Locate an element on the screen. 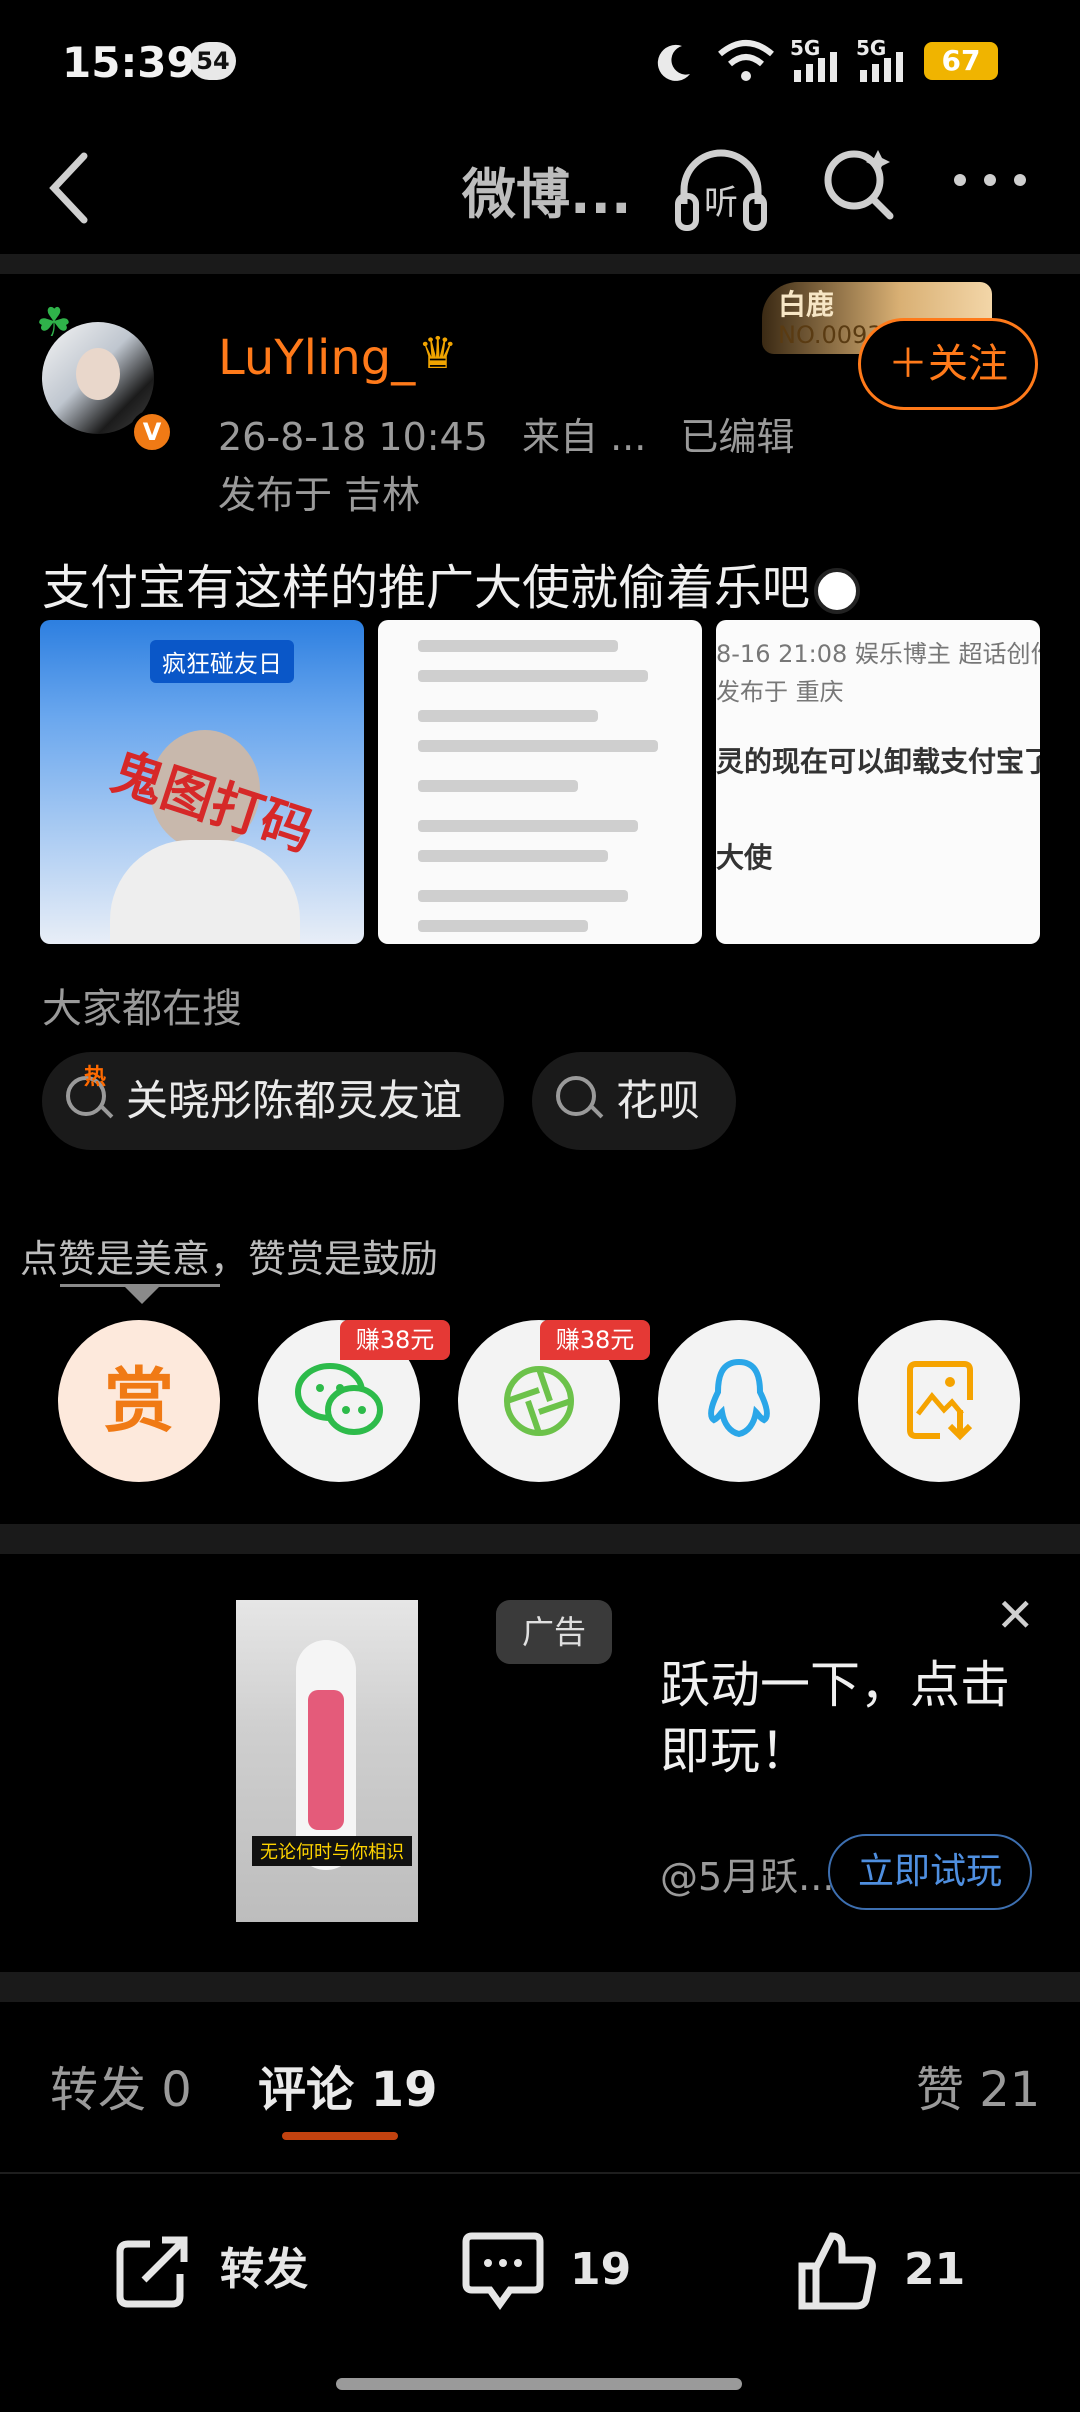 The width and height of the screenshot is (1080, 2412). tab-likes: 赞 21 is located at coordinates (978, 2085).